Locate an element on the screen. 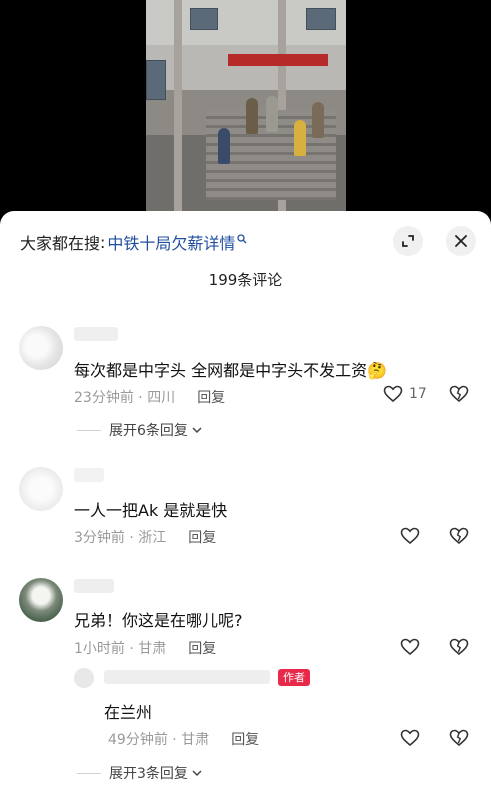 The width and height of the screenshot is (491, 800). expand-replies-button: 展开6条回复 is located at coordinates (139, 430).